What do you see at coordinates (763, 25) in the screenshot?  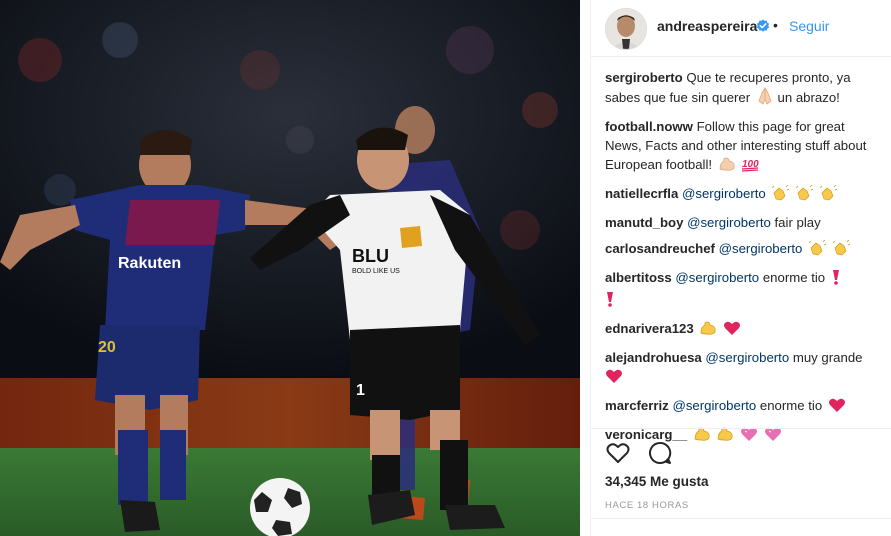 I see `verified-badge-icon` at bounding box center [763, 25].